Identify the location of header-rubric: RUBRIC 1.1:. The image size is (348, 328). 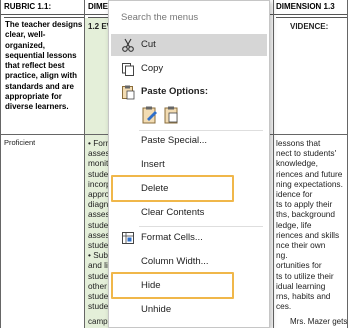
(44, 9).